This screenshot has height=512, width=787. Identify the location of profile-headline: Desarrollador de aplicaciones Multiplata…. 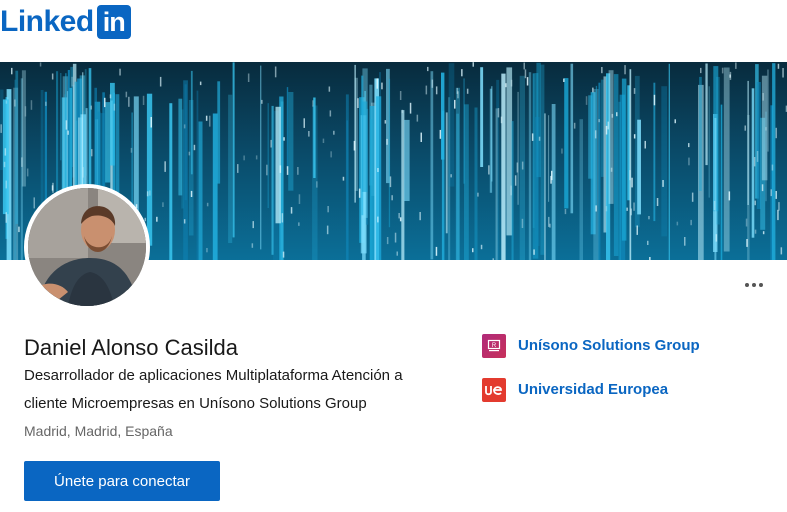
(213, 389).